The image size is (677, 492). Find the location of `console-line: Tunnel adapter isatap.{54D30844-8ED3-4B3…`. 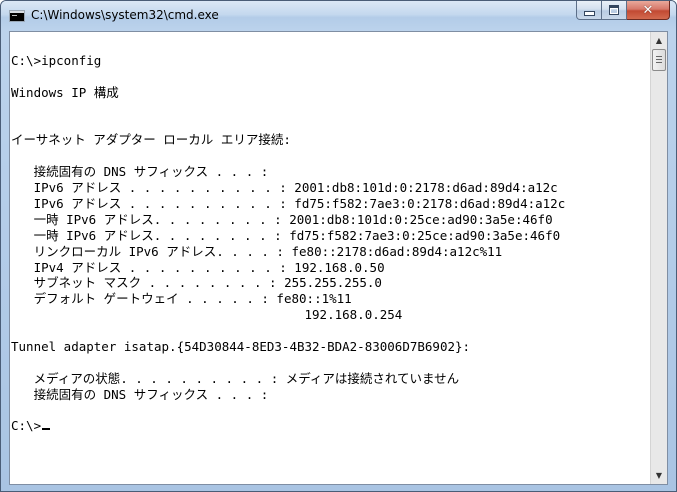

console-line: Tunnel adapter isatap.{54D30844-8ED3-4B3… is located at coordinates (241, 347).